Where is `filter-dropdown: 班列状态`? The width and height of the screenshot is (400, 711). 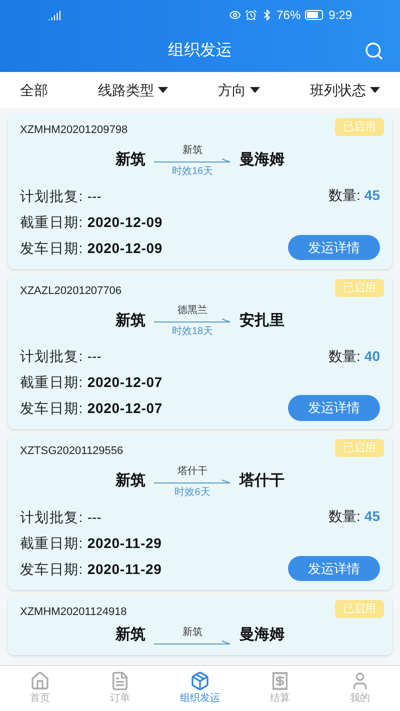 filter-dropdown: 班列状态 is located at coordinates (345, 90).